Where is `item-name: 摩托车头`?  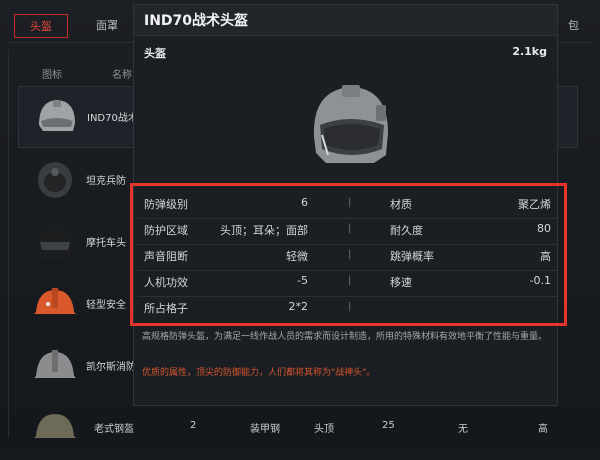 item-name: 摩托车头 is located at coordinates (106, 243).